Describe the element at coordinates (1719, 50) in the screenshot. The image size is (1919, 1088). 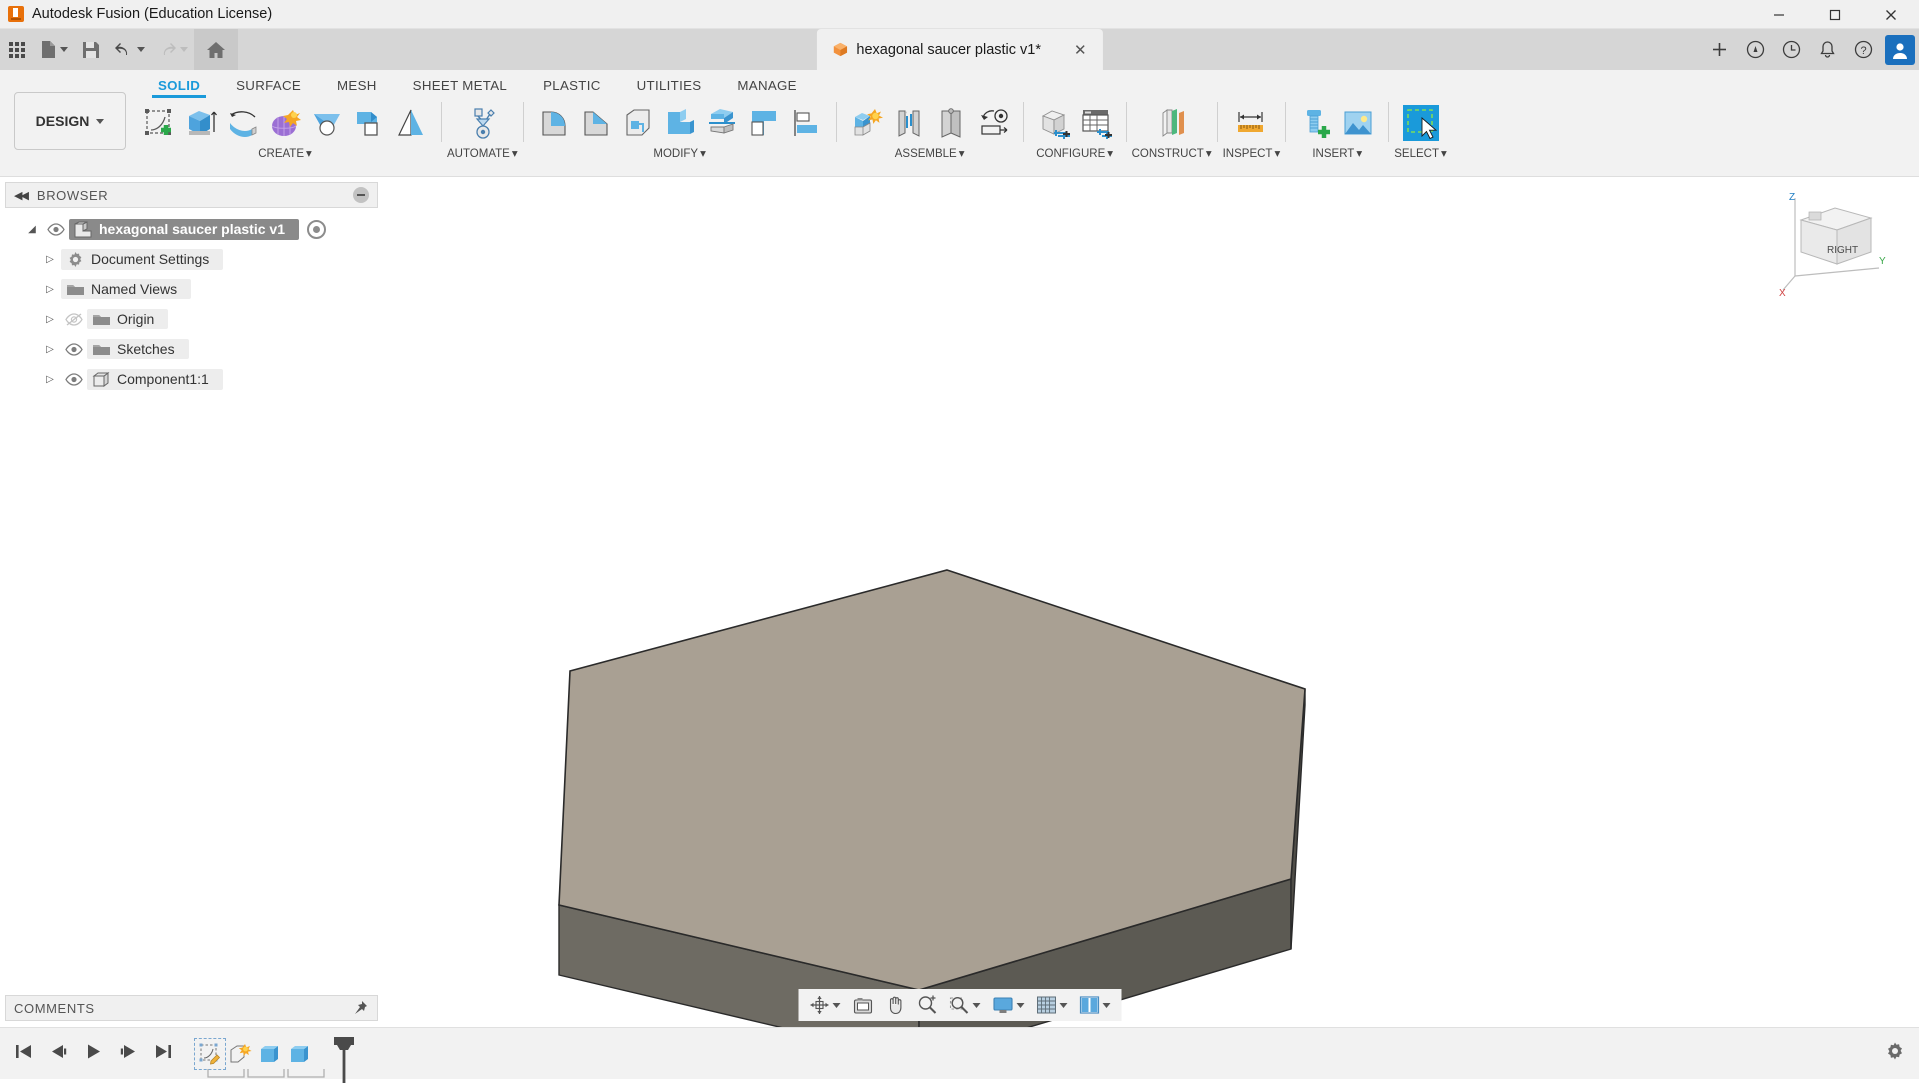
I see `add-tab-button` at that location.